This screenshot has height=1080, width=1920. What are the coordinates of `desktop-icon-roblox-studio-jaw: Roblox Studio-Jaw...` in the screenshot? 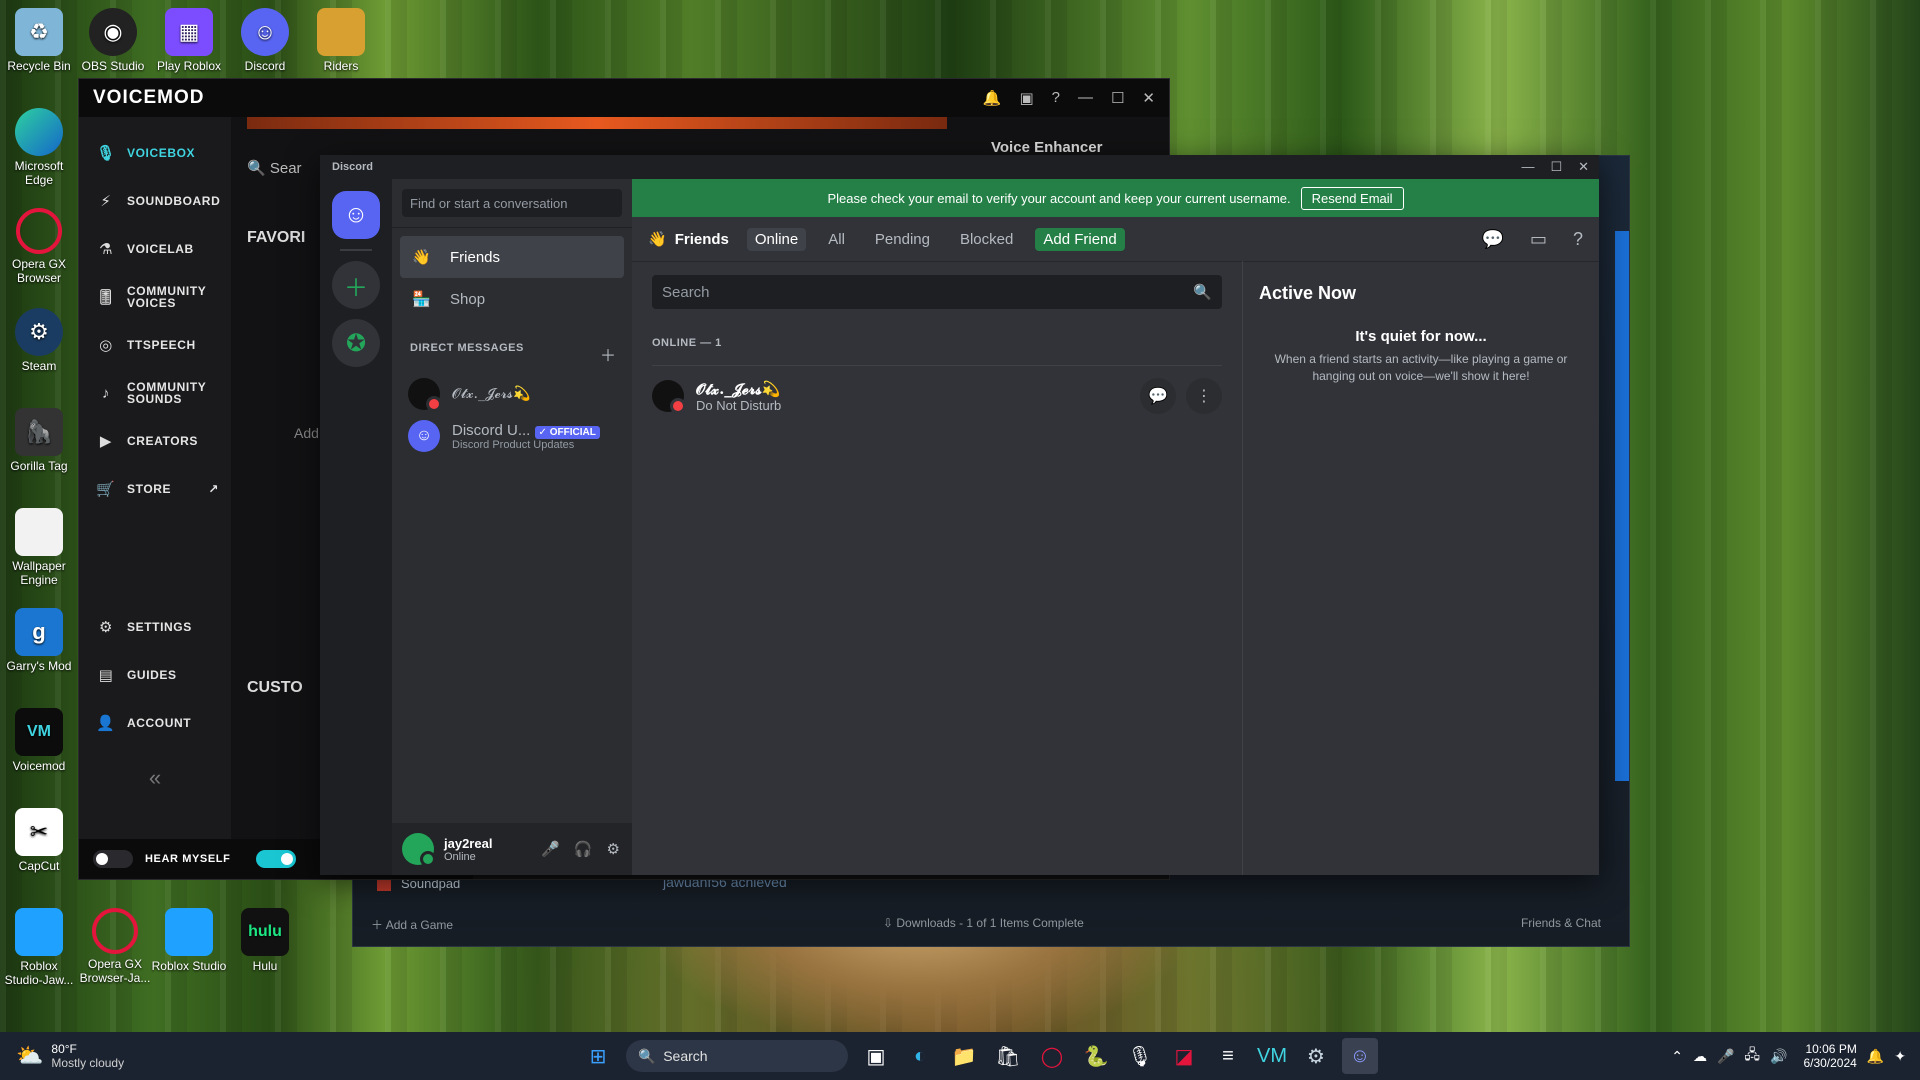 It's located at (39, 947).